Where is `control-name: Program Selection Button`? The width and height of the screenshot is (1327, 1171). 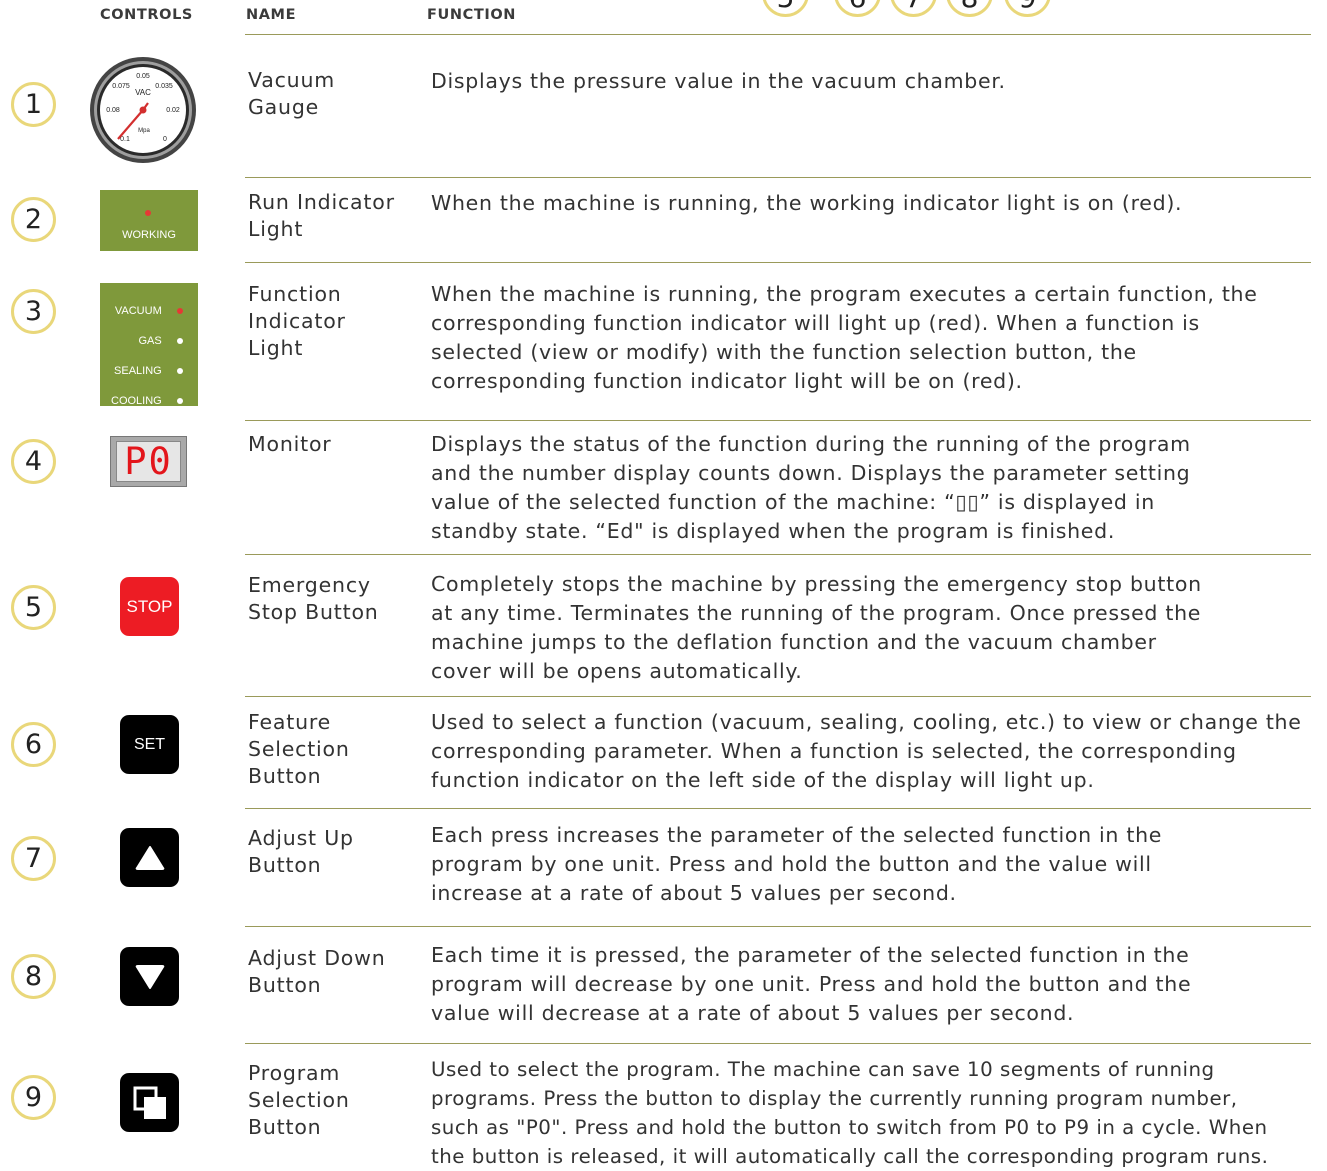
control-name: Program Selection Button is located at coordinates (299, 1100).